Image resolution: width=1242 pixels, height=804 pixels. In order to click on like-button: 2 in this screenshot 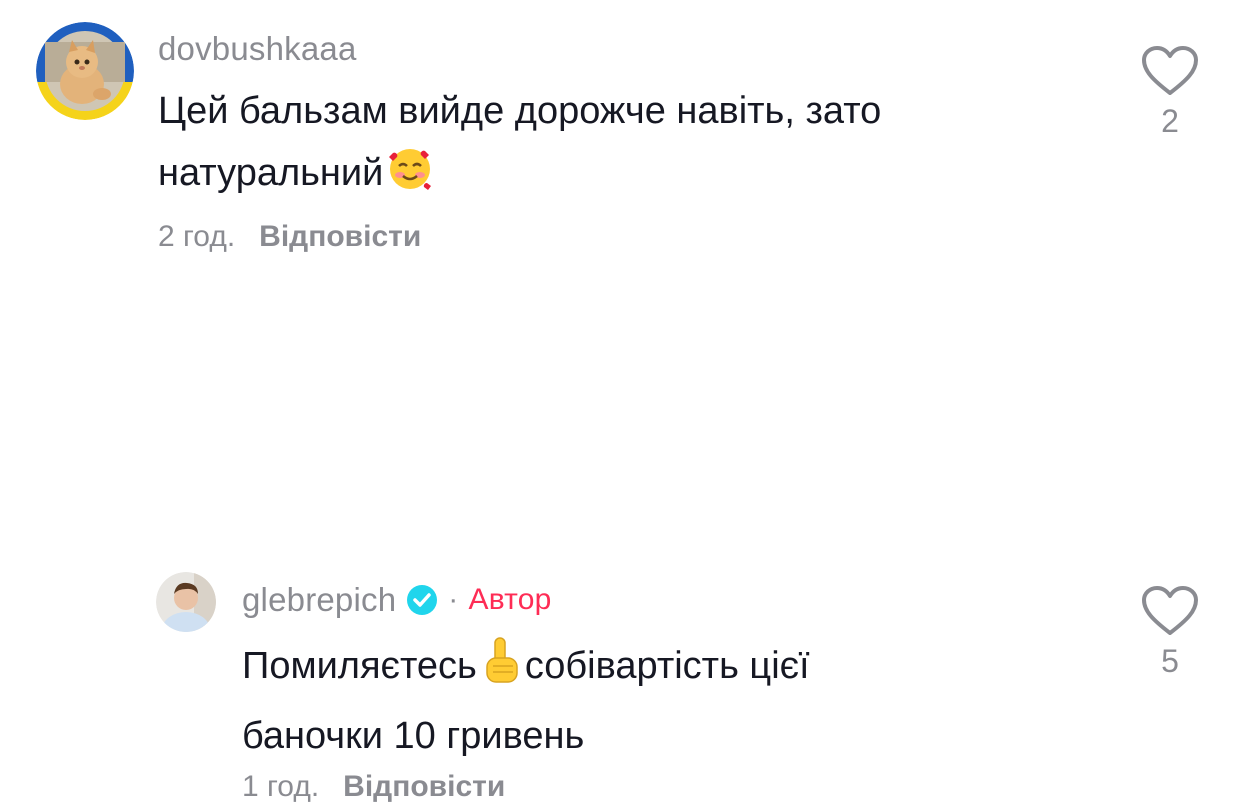, I will do `click(1170, 92)`.